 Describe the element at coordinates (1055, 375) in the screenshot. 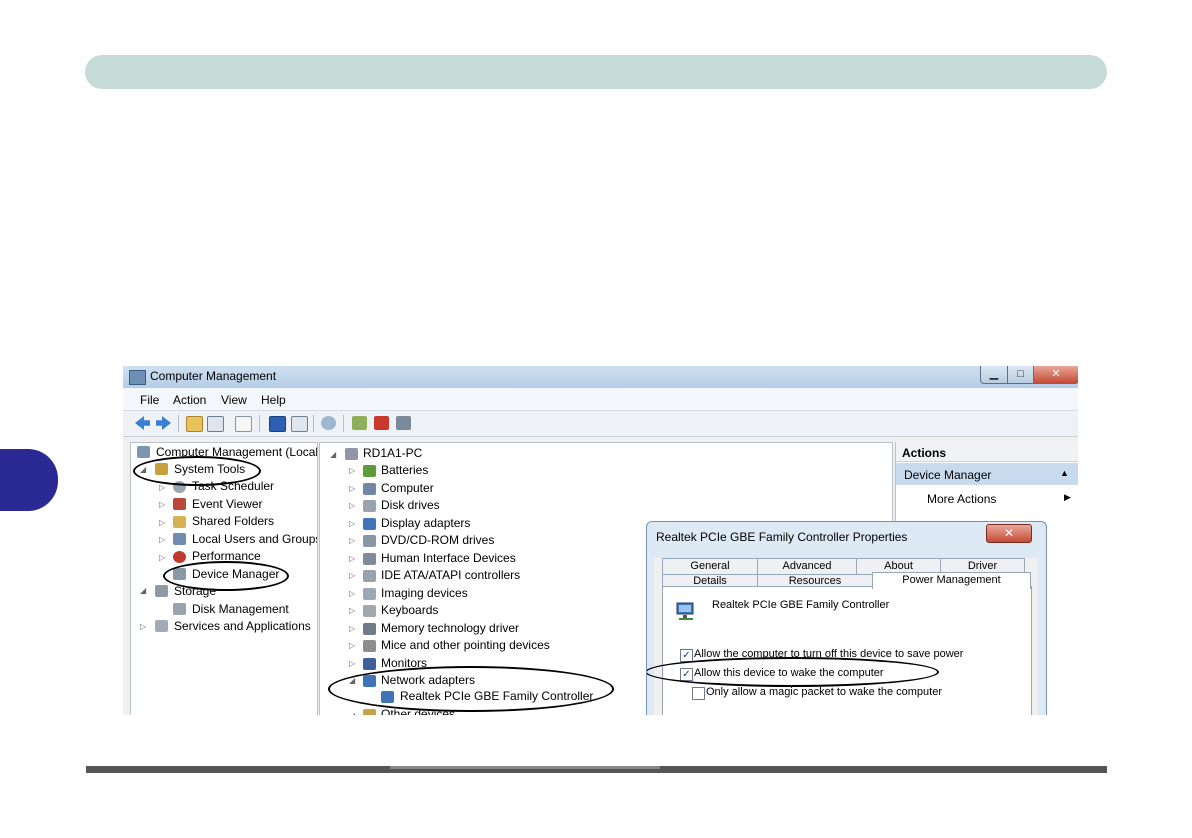

I see `close-button: ✕` at that location.